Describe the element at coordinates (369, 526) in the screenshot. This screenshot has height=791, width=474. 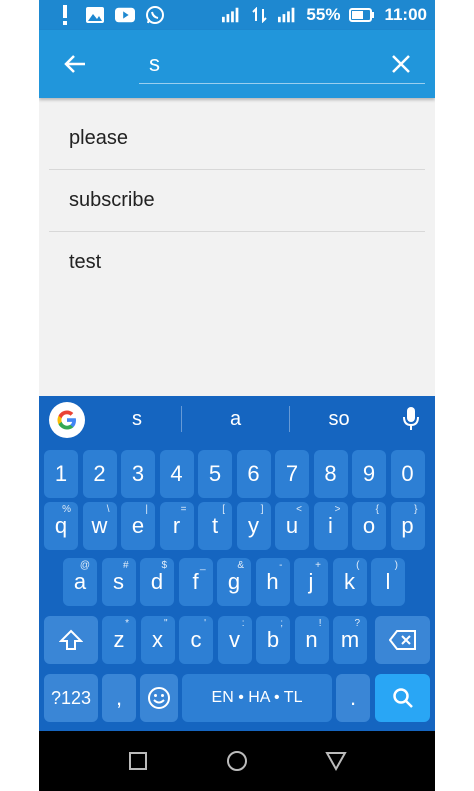
I see `letter-key: o{` at that location.